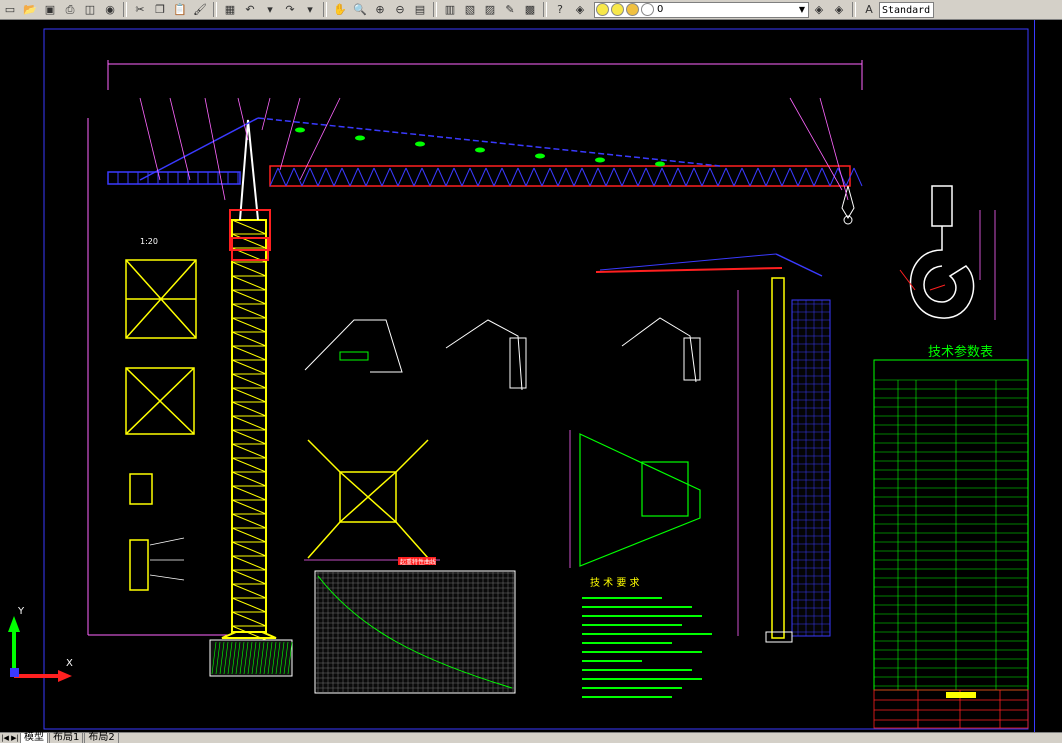 The width and height of the screenshot is (1062, 743). Describe the element at coordinates (490, 9) in the screenshot. I see `sheet-set-icon: ▨` at that location.